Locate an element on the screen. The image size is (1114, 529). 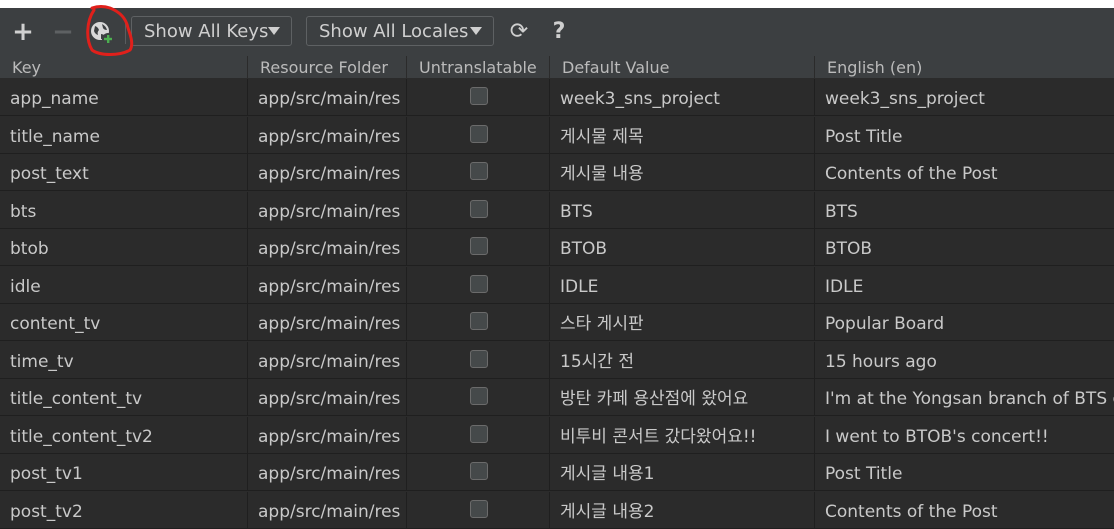
default-value-cell: week3_sns_project is located at coordinates (682, 97).